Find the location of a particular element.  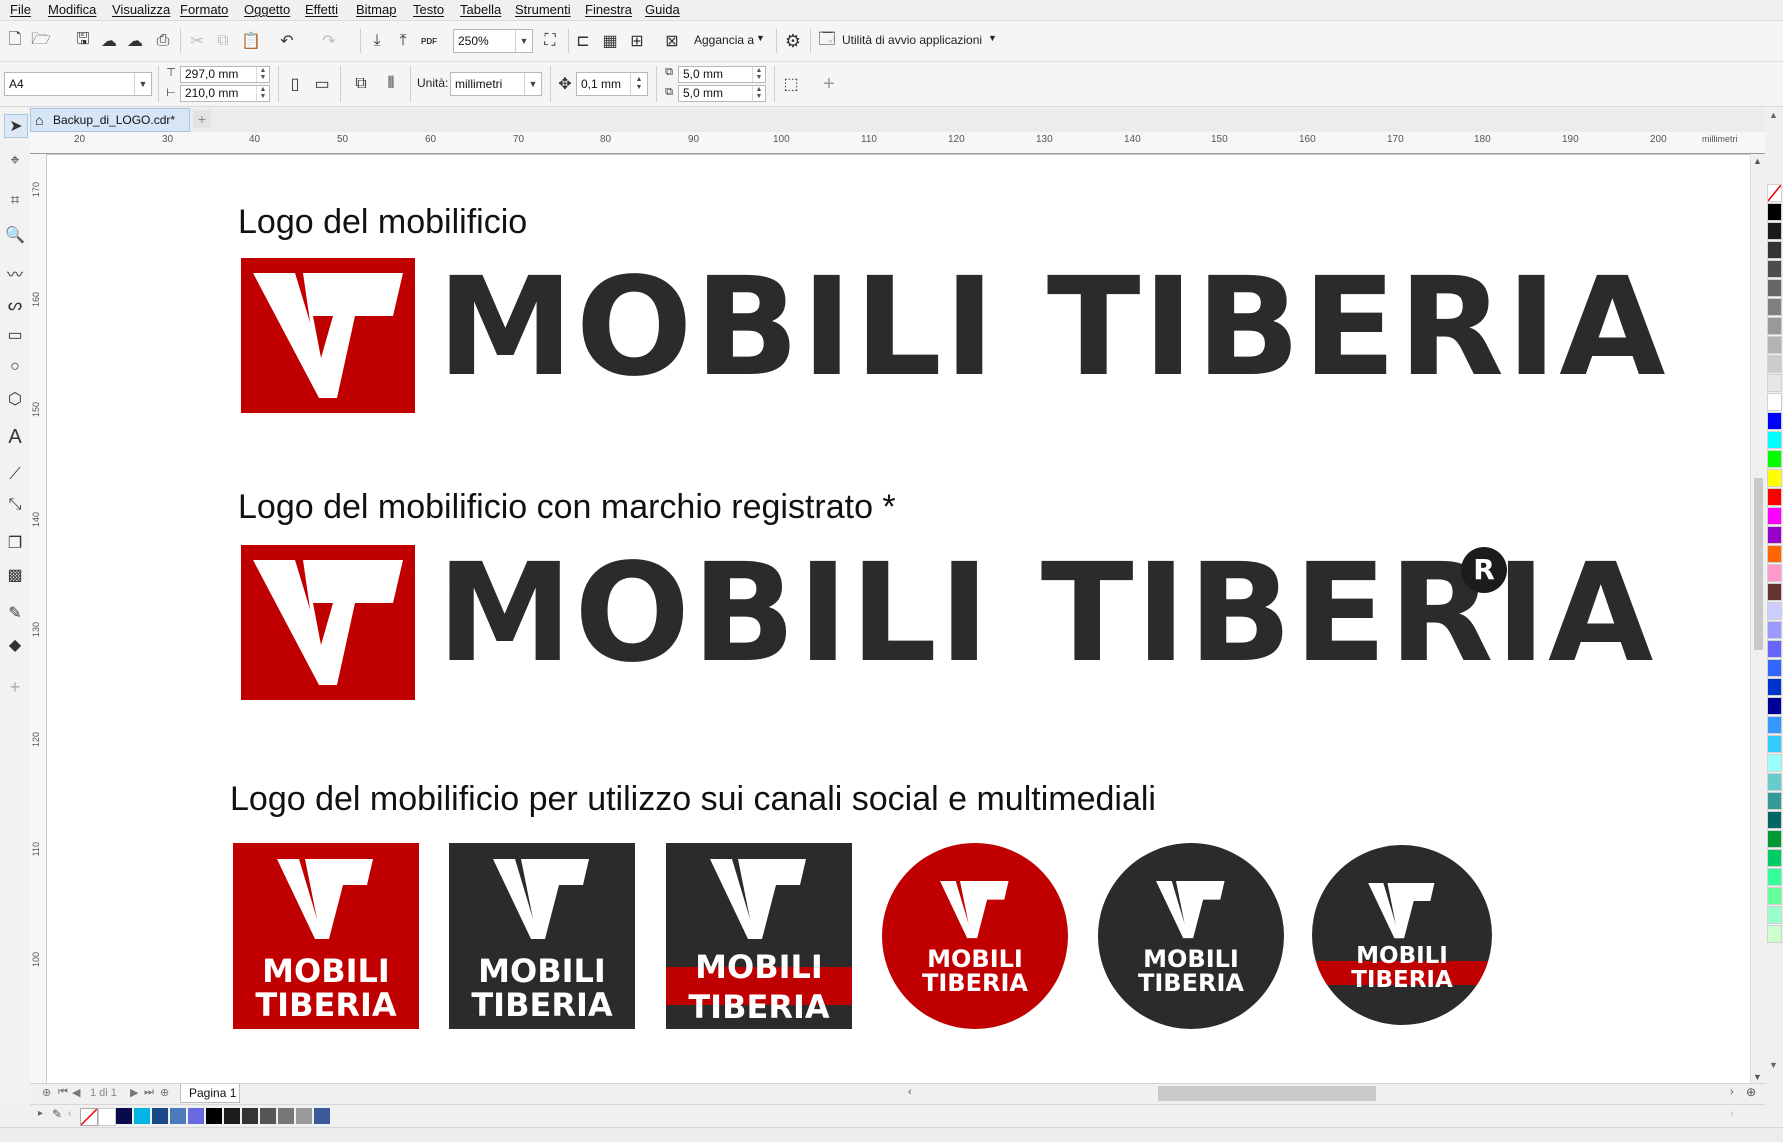

eyedropper-icon: ✎ is located at coordinates (57, 1114).